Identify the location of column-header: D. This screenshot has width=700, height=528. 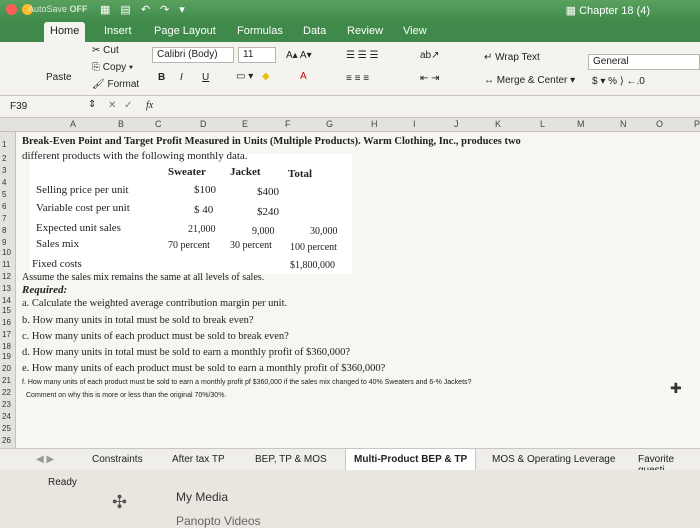
(203, 124).